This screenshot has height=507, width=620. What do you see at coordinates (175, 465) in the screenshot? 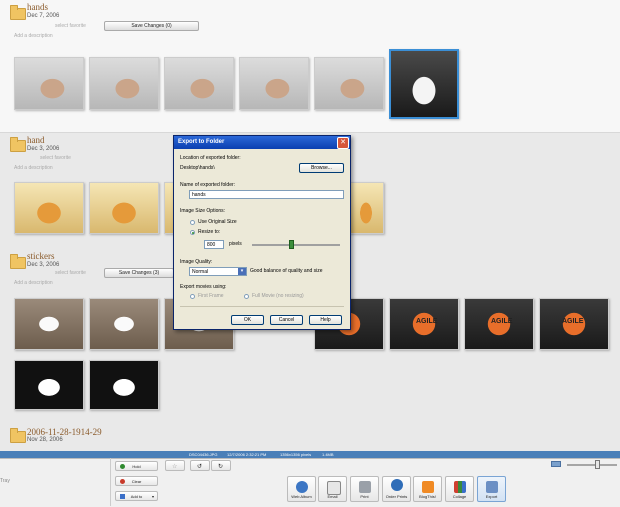
I see `star-button: ☆` at bounding box center [175, 465].